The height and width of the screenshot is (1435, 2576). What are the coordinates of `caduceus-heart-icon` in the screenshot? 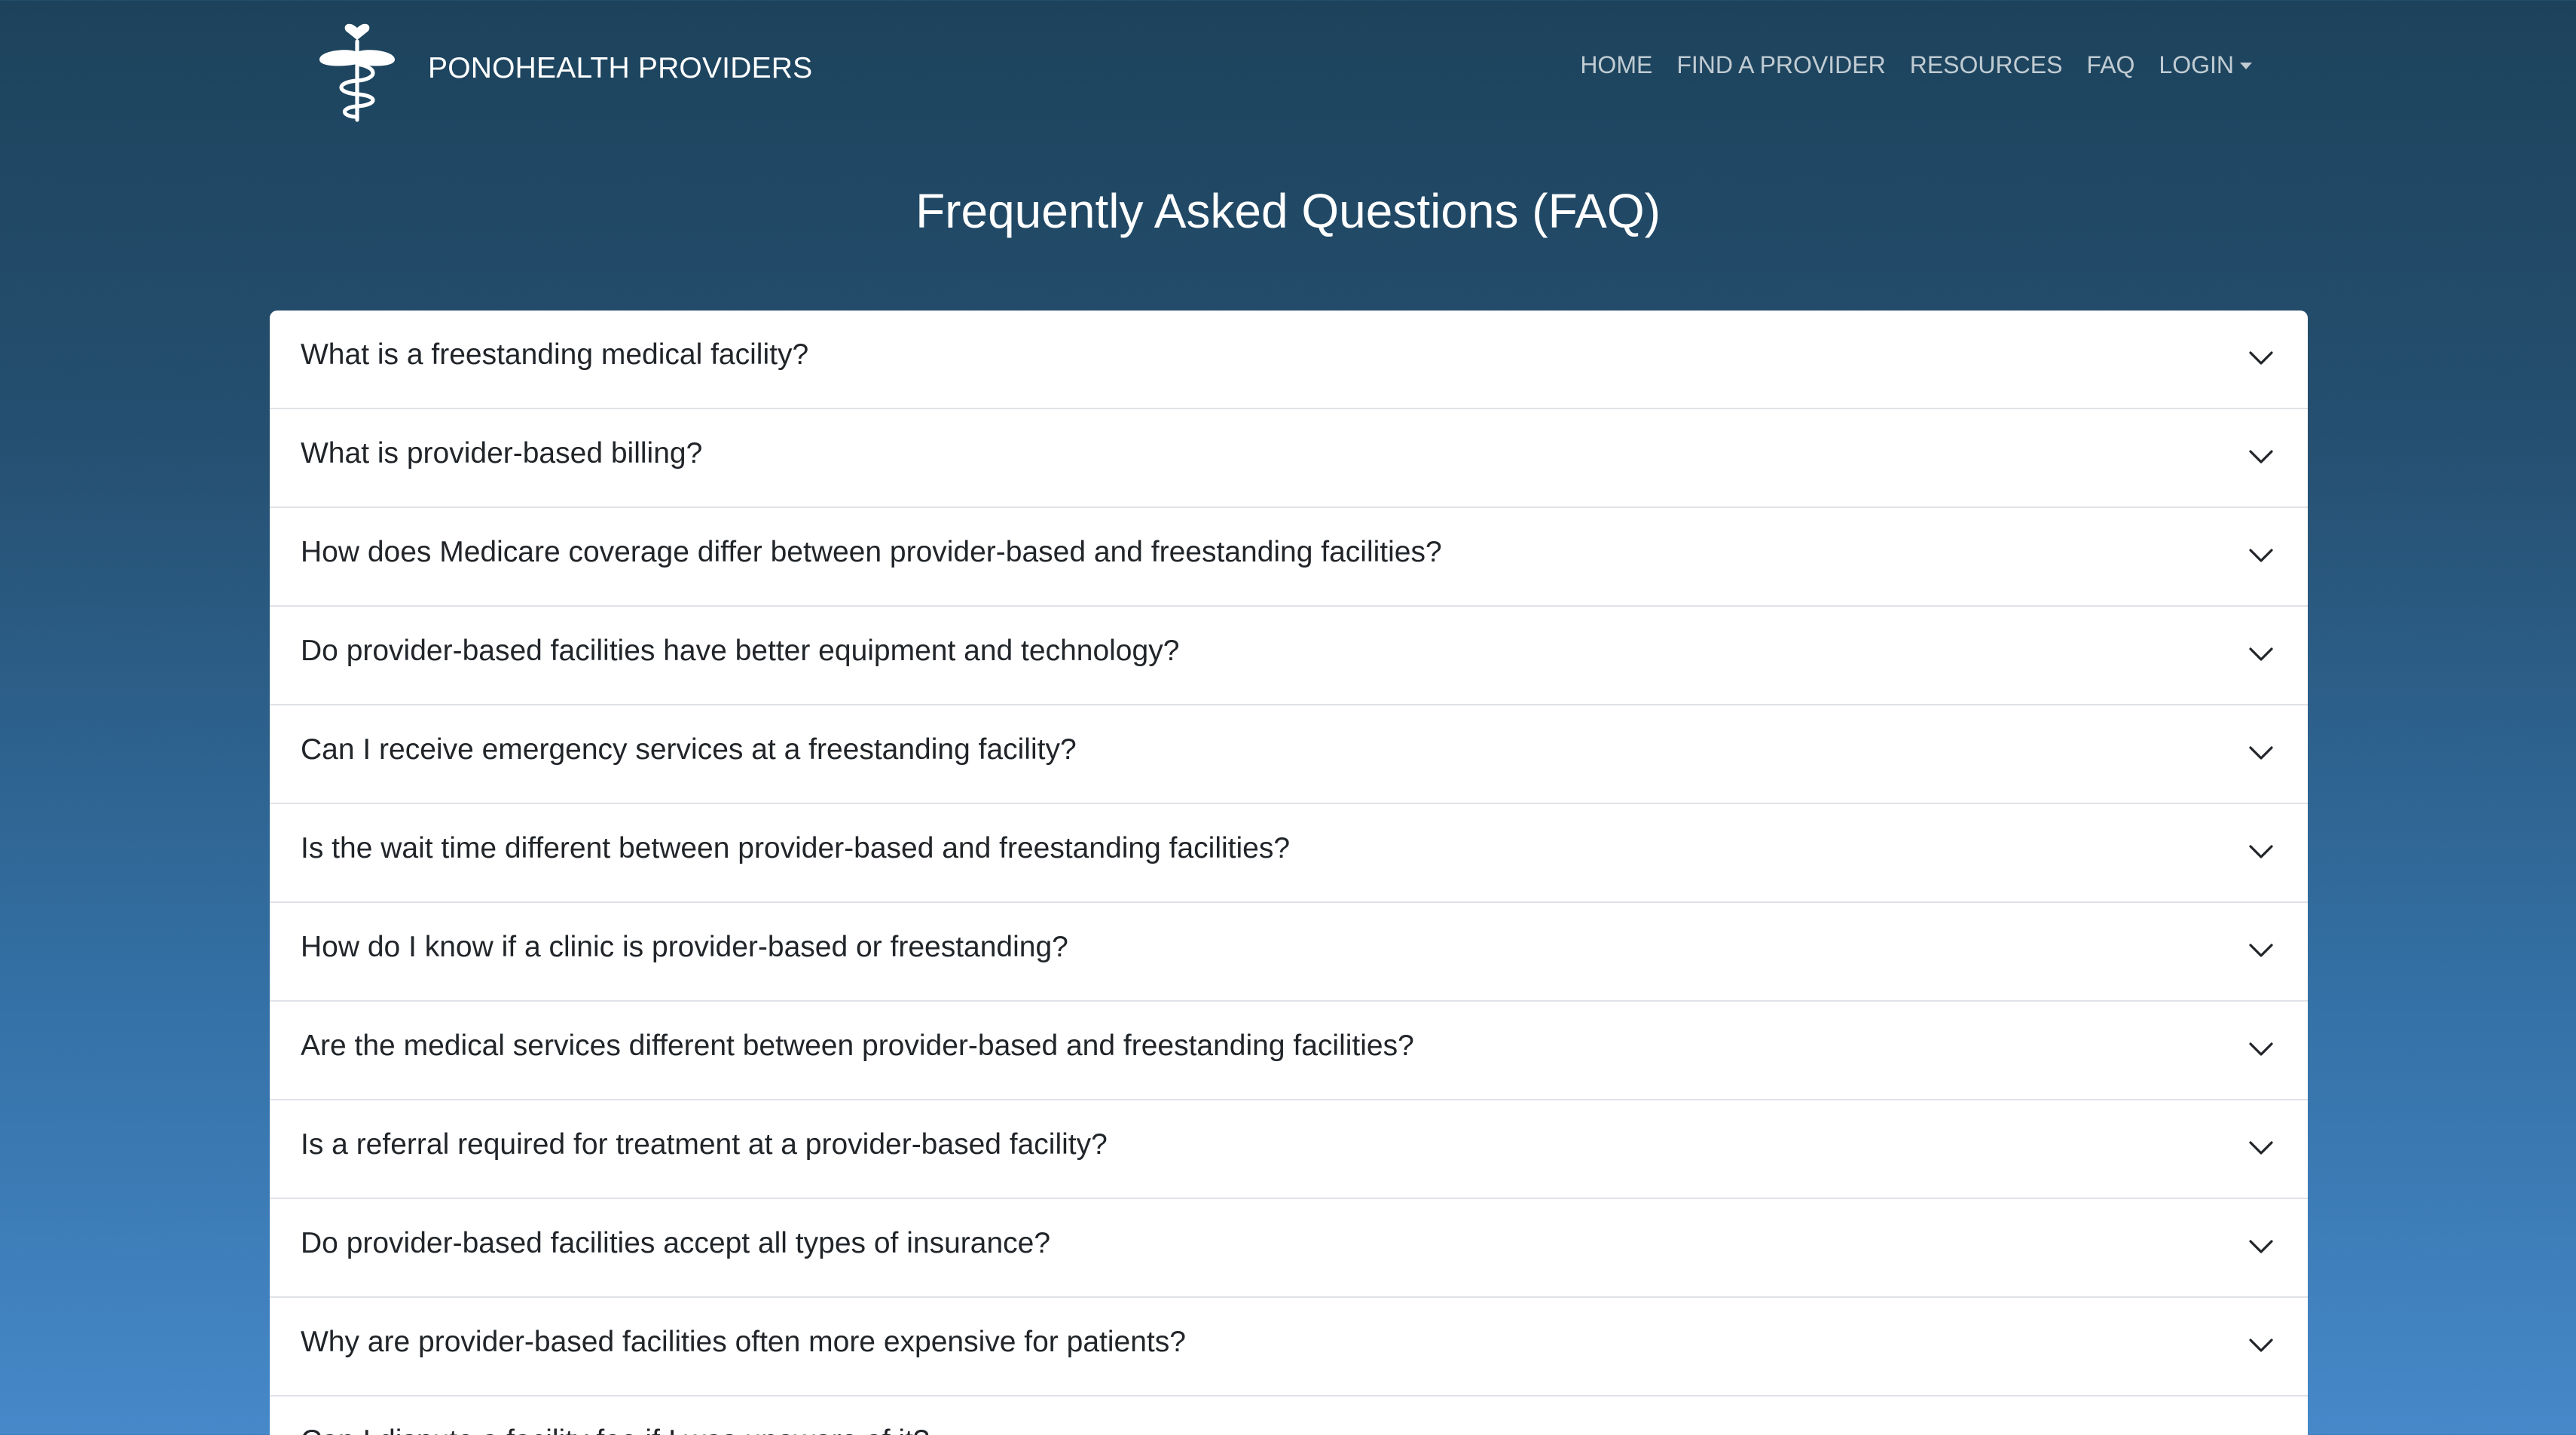 It's located at (357, 72).